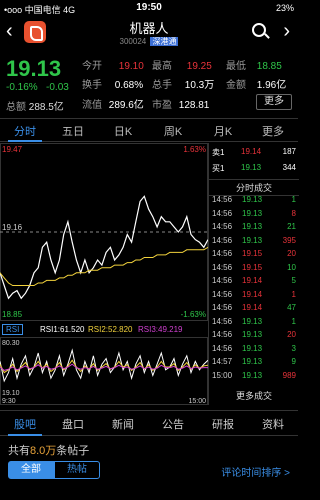 The height and width of the screenshot is (500, 320). Describe the element at coordinates (183, 83) in the screenshot. I see `total-hands-cell: 总手 10.3万` at that location.